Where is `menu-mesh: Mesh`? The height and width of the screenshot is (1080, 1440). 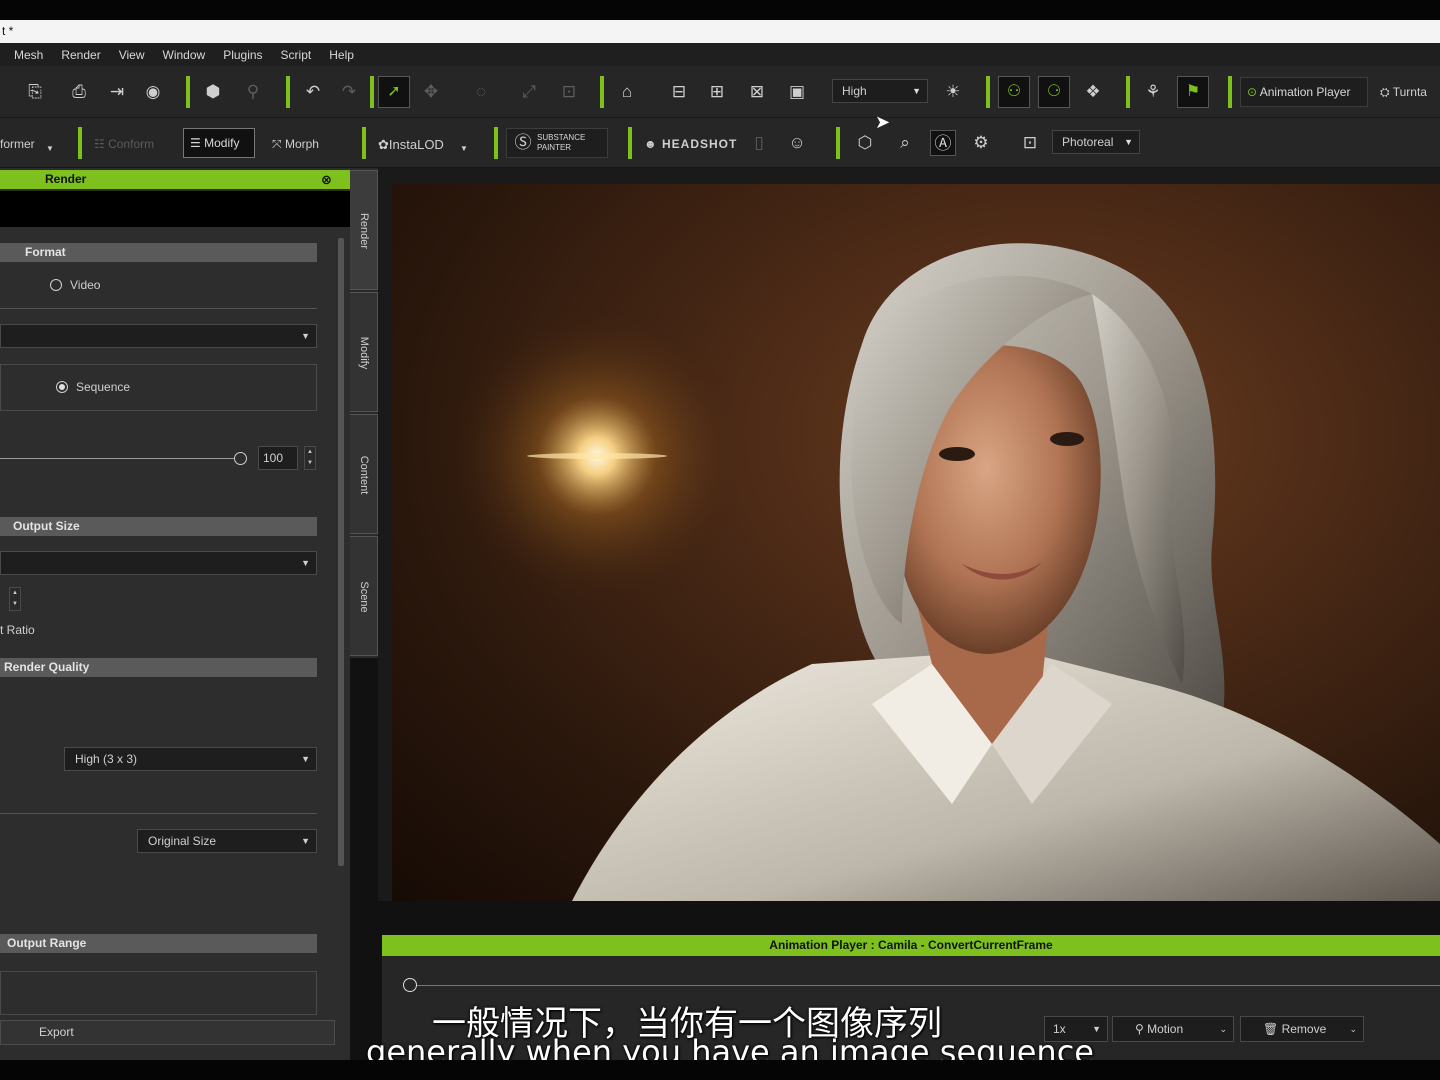
menu-mesh: Mesh is located at coordinates (28, 55).